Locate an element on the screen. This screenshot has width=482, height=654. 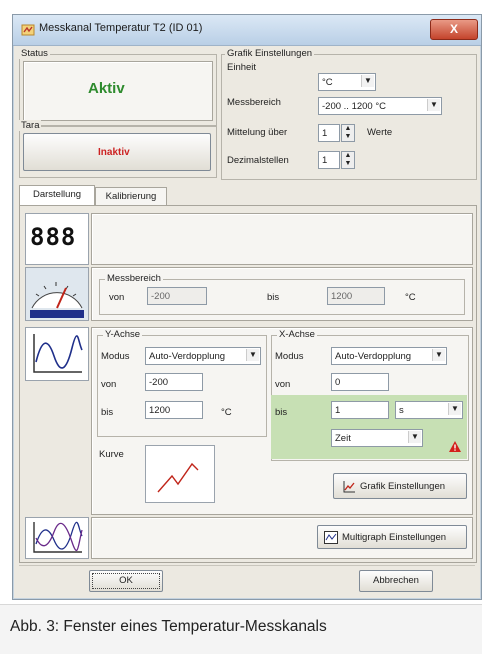
messbereich-select-value: -200 .. 1200 °C is located at coordinates (354, 106).